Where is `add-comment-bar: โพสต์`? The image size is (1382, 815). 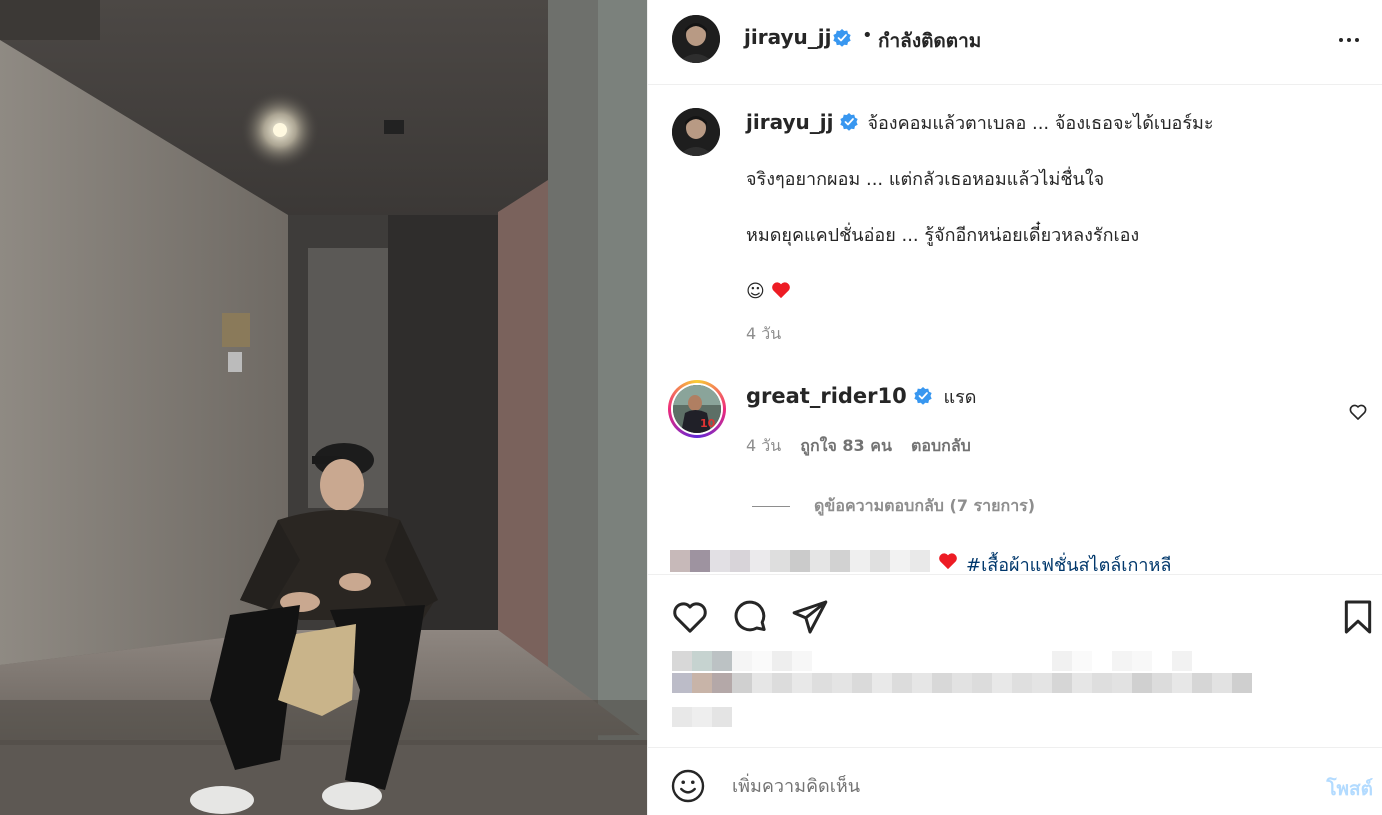 add-comment-bar: โพสต์ is located at coordinates (1015, 781).